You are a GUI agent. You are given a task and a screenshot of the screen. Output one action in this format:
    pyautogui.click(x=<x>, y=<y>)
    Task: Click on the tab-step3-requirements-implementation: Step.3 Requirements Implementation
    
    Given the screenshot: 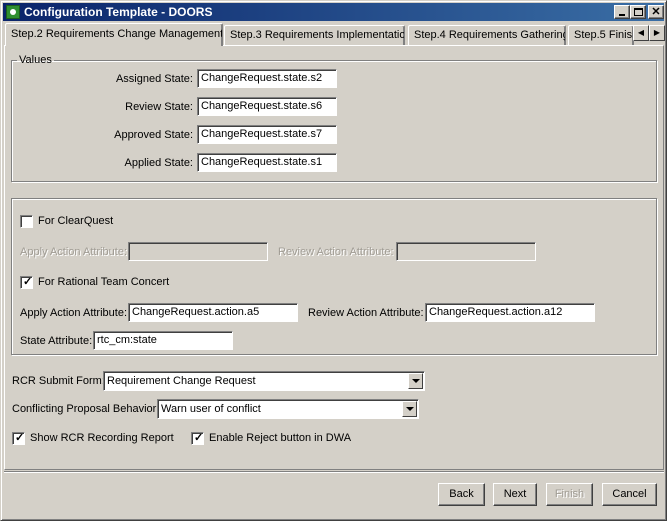 What is the action you would take?
    pyautogui.click(x=314, y=35)
    